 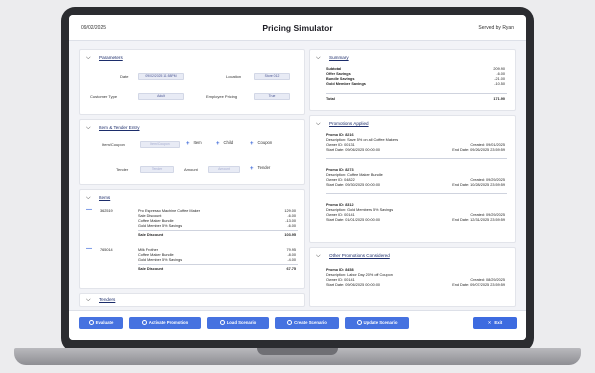 I want to click on promo-description: Description: Coffee Maker Bundle, so click(x=354, y=175).